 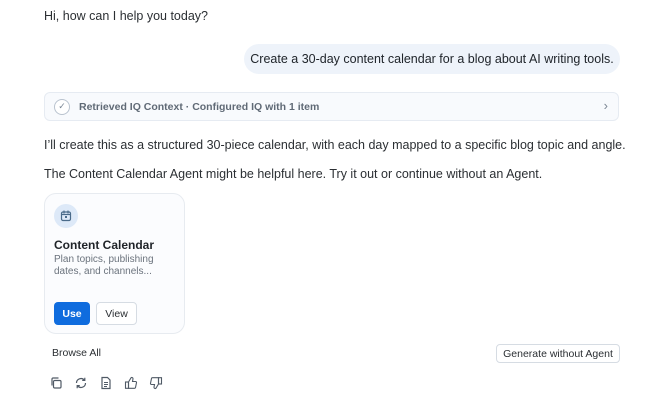 I want to click on browse-all-link: Browse All, so click(x=76, y=353).